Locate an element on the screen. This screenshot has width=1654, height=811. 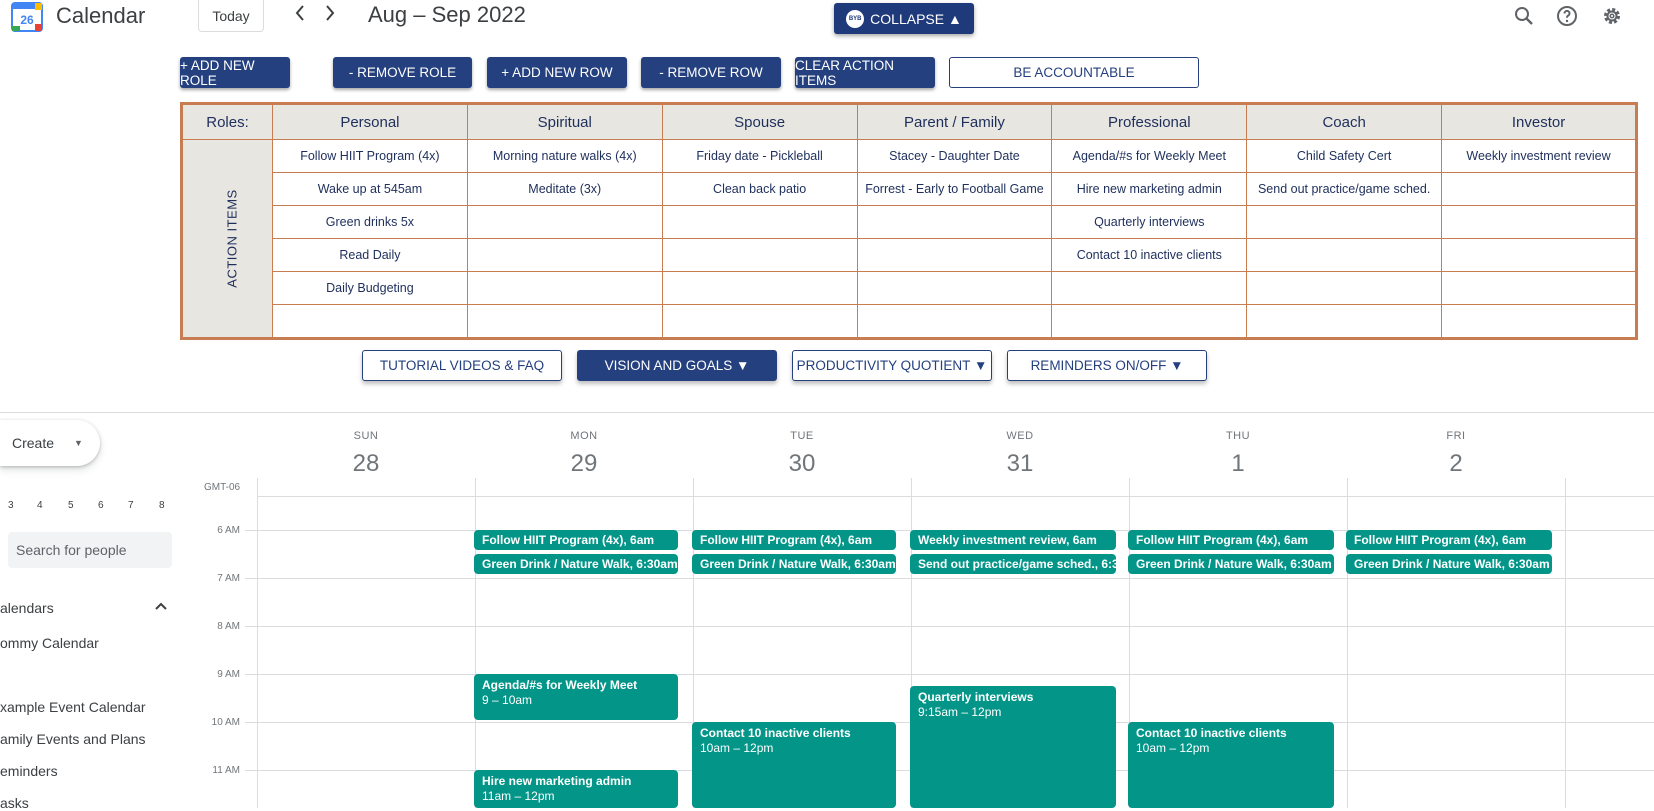
action-cell: Hire new marketing admin is located at coordinates (1149, 189).